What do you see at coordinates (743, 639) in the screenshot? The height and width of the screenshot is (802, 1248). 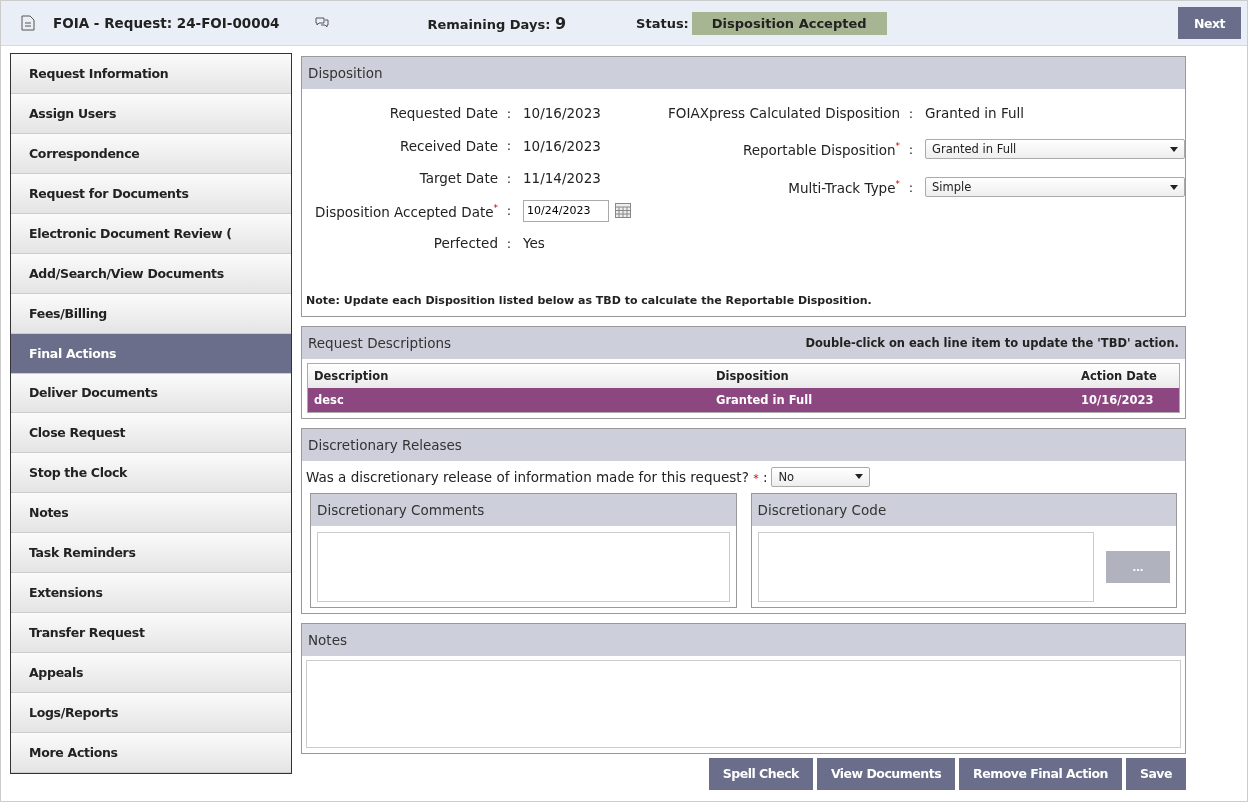 I see `panel-title: Notes` at bounding box center [743, 639].